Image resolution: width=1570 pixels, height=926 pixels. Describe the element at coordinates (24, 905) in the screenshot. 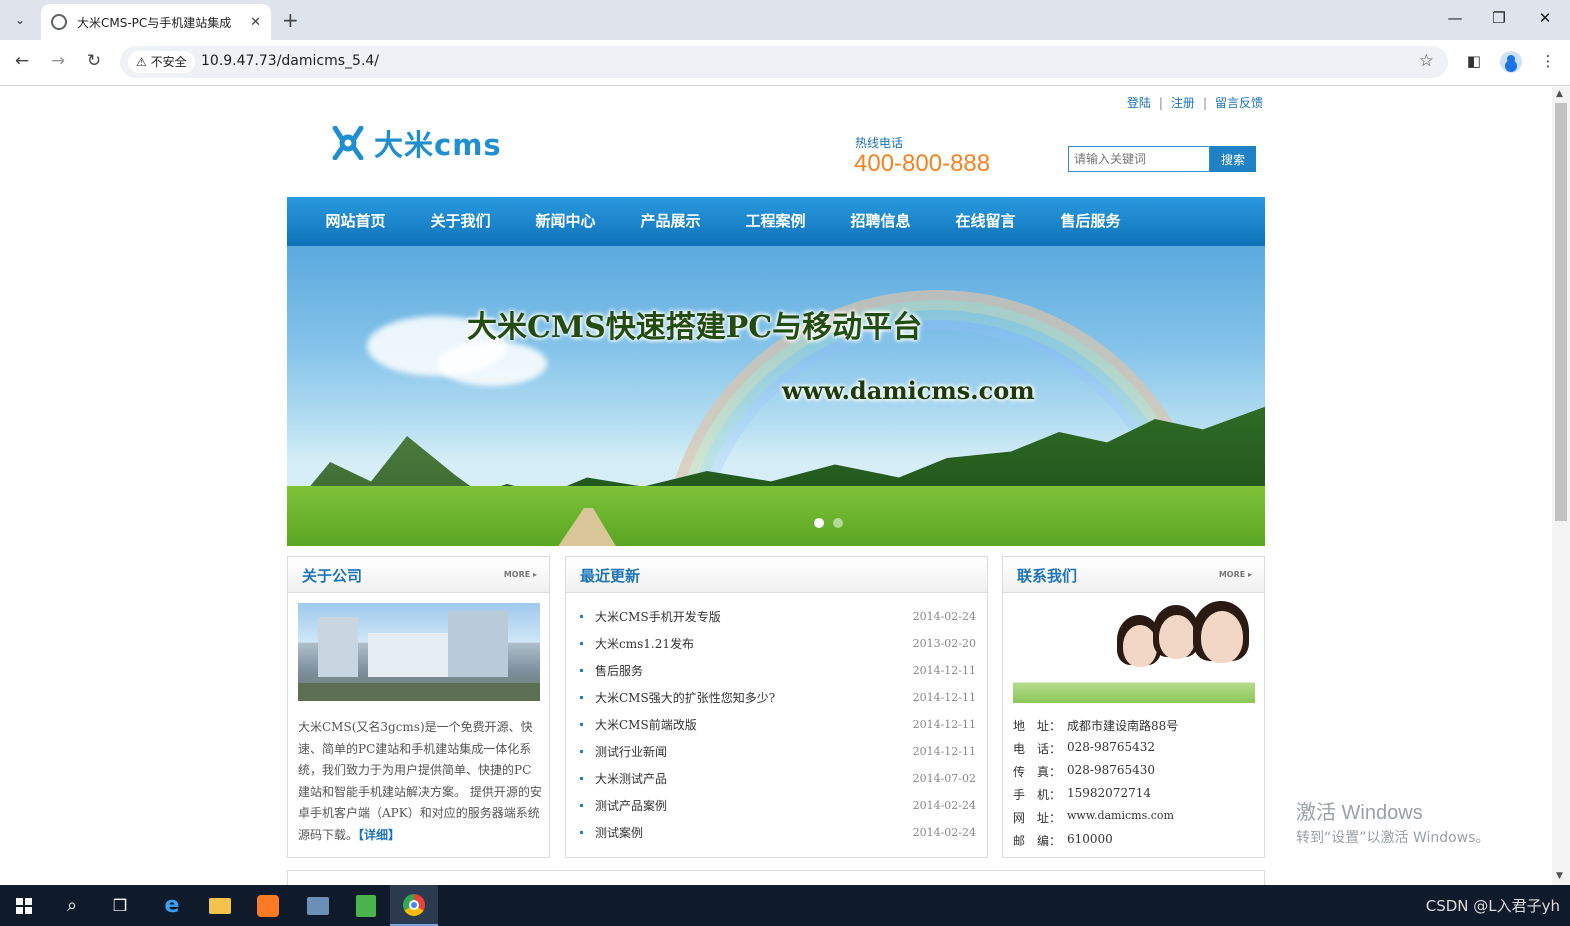

I see `start-button` at that location.